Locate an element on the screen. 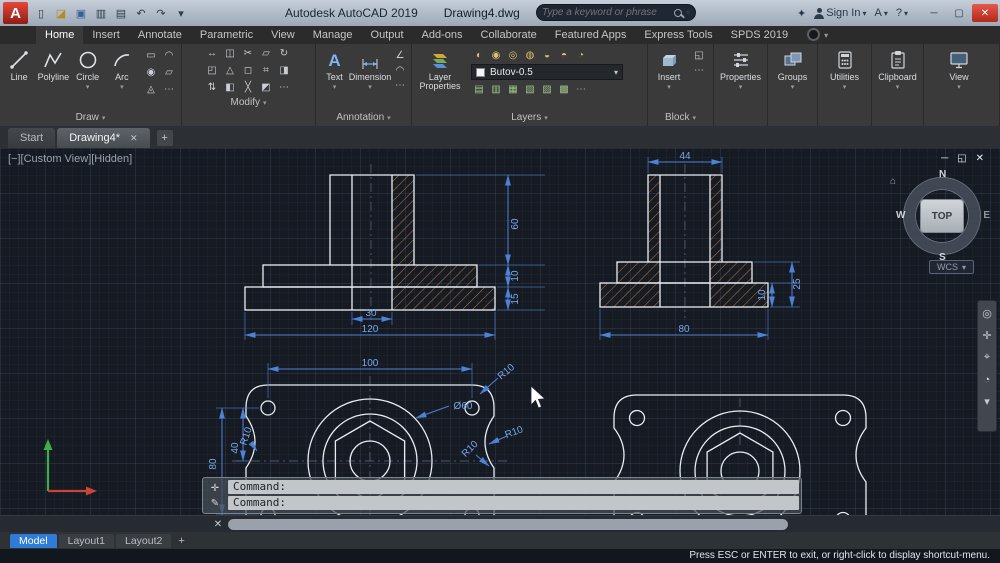  tool-icon: ∠ is located at coordinates (400, 55).